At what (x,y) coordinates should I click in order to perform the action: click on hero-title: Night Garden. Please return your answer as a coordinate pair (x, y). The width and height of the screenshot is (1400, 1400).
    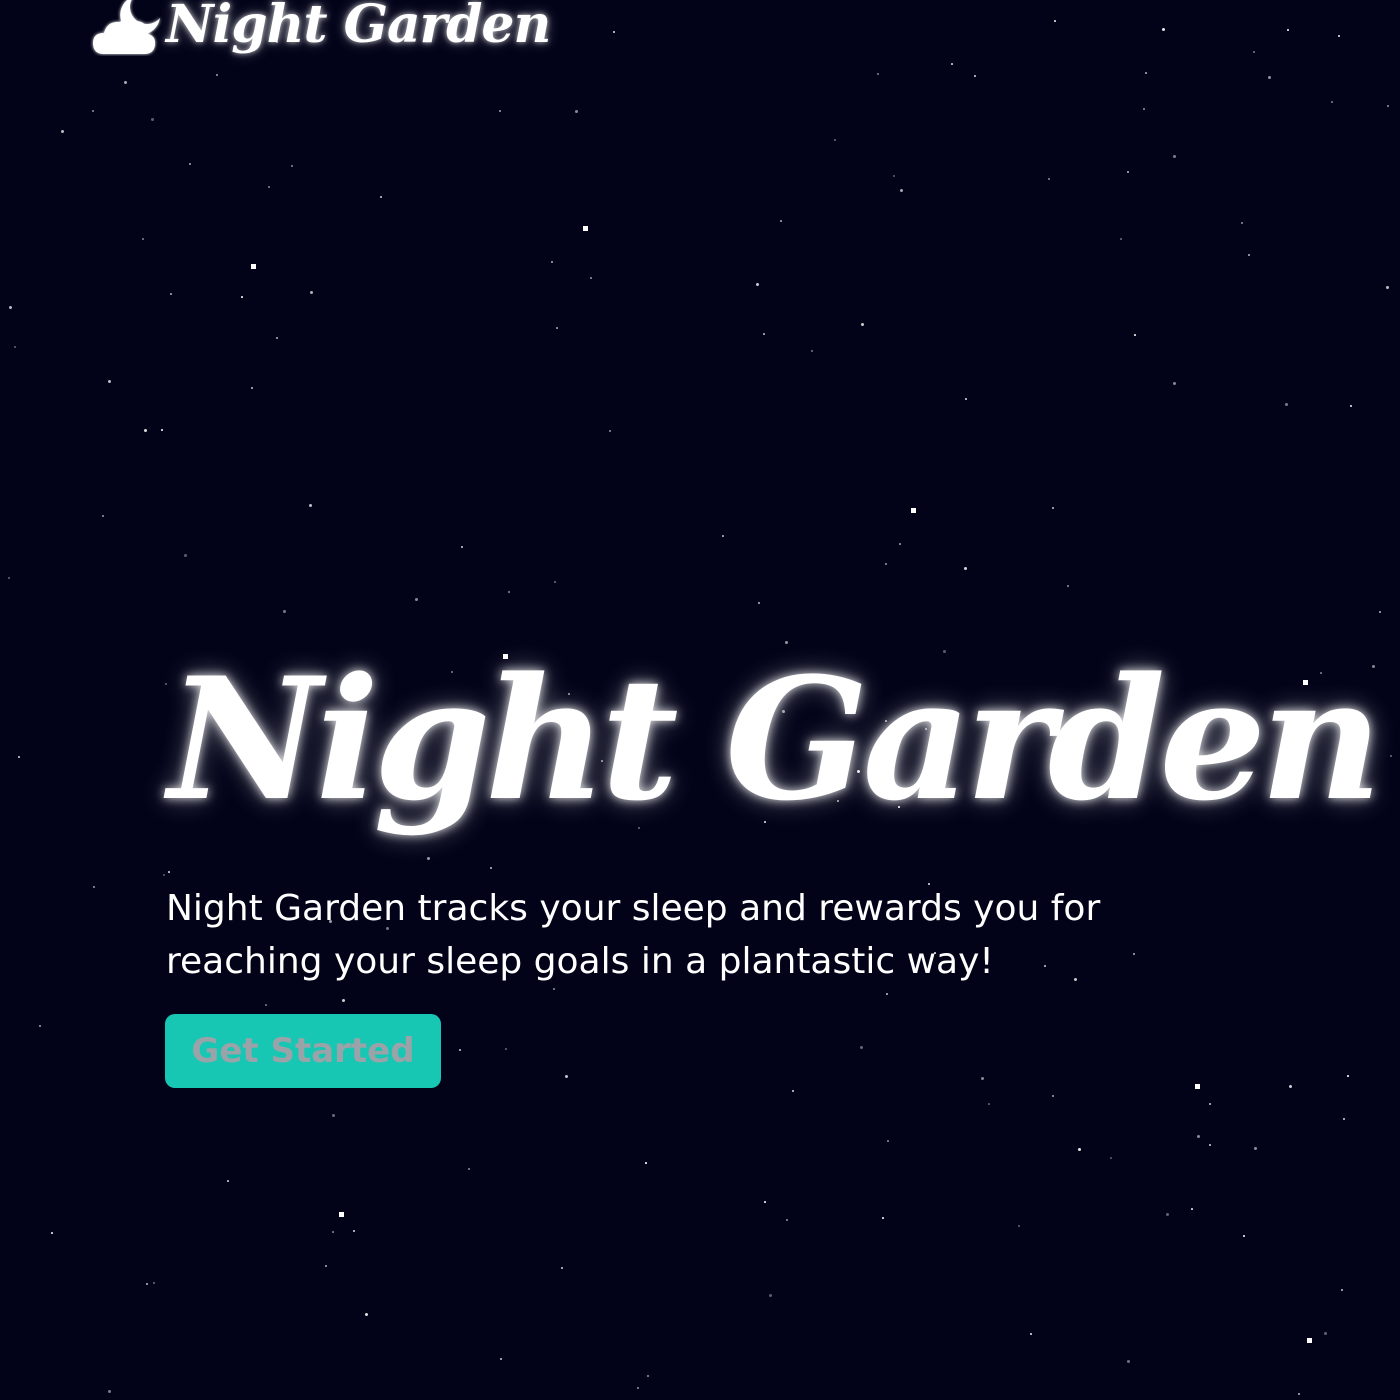
    Looking at the image, I should click on (775, 739).